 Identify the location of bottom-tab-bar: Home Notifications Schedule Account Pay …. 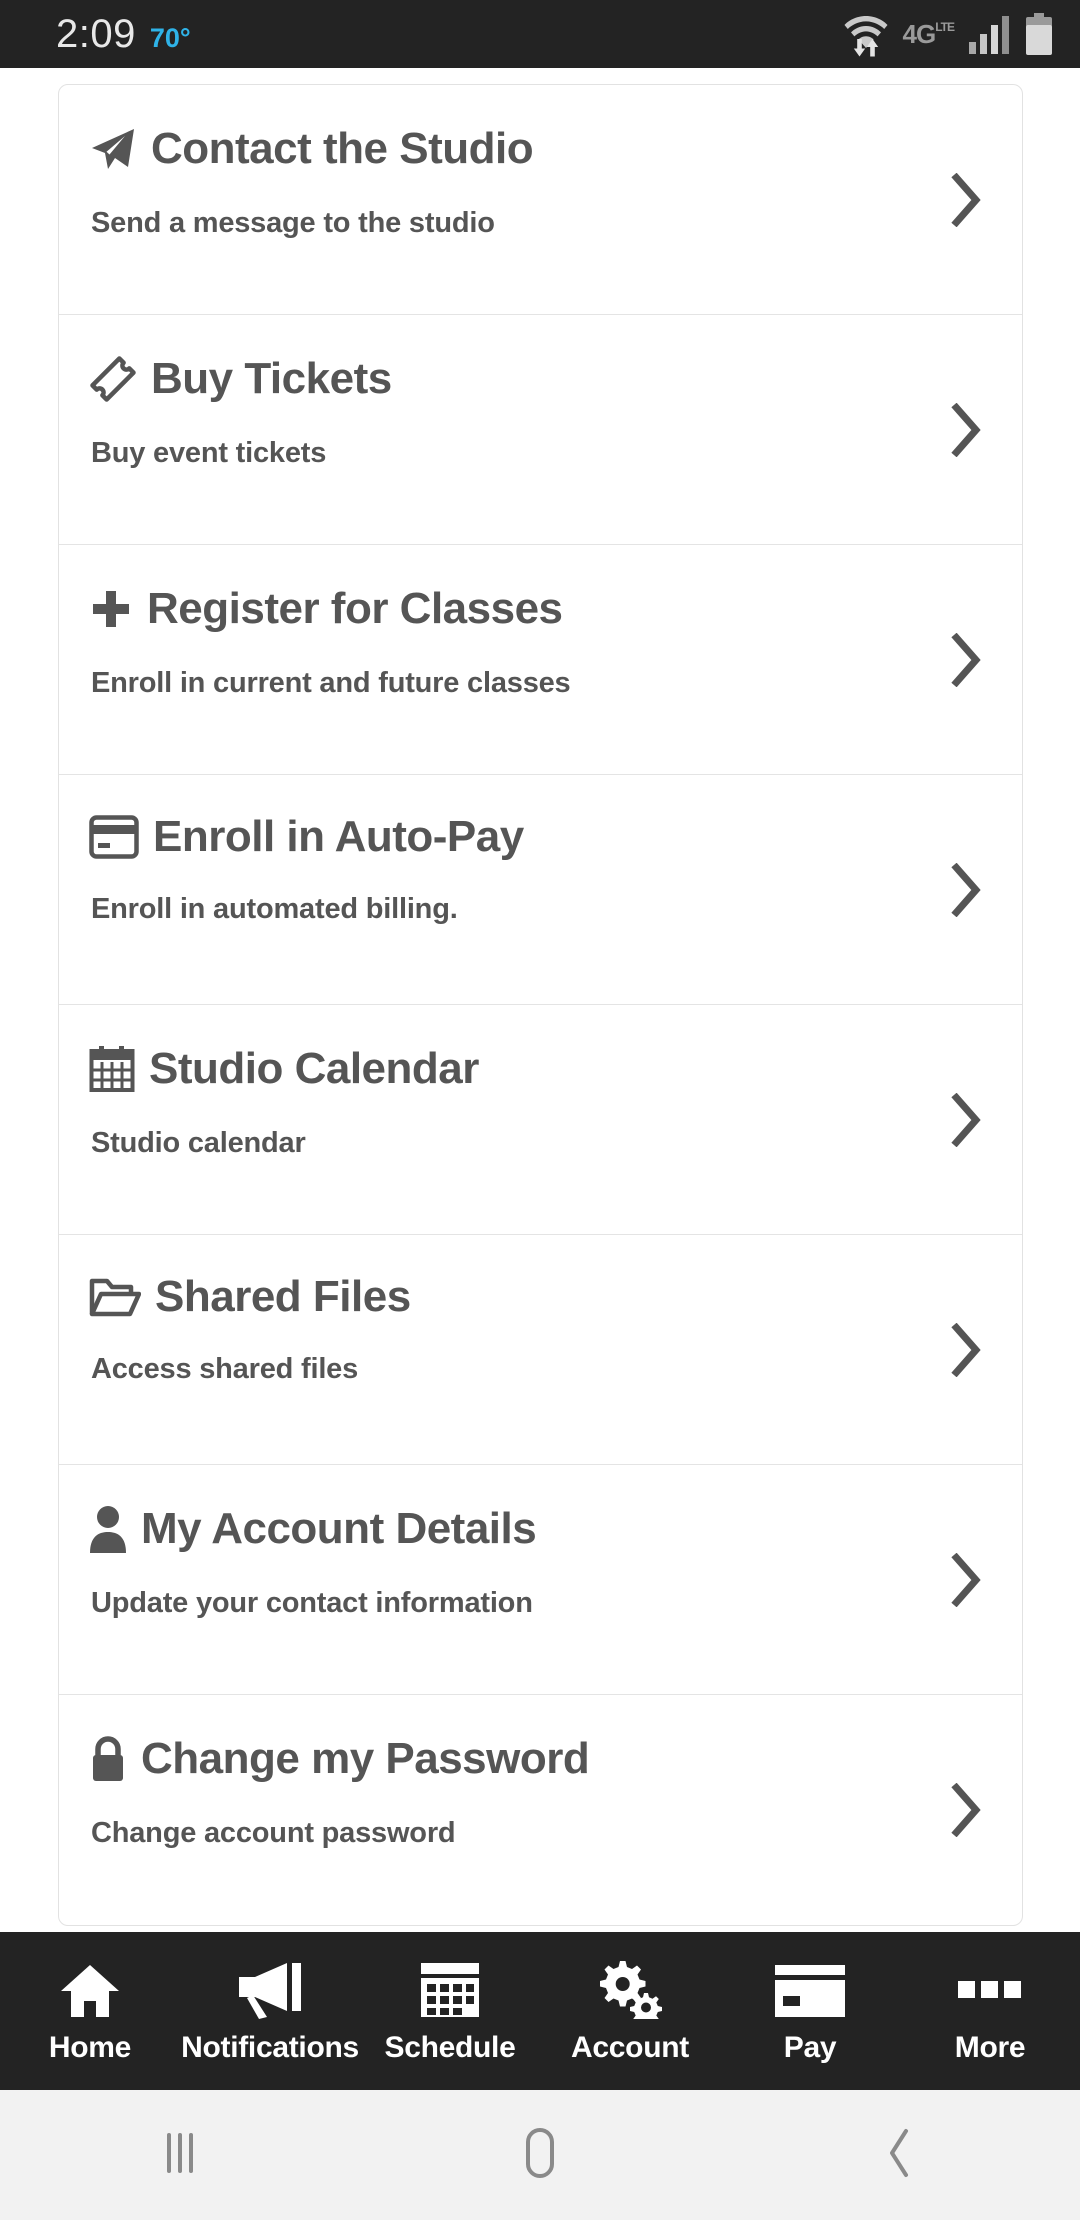
(540, 2011).